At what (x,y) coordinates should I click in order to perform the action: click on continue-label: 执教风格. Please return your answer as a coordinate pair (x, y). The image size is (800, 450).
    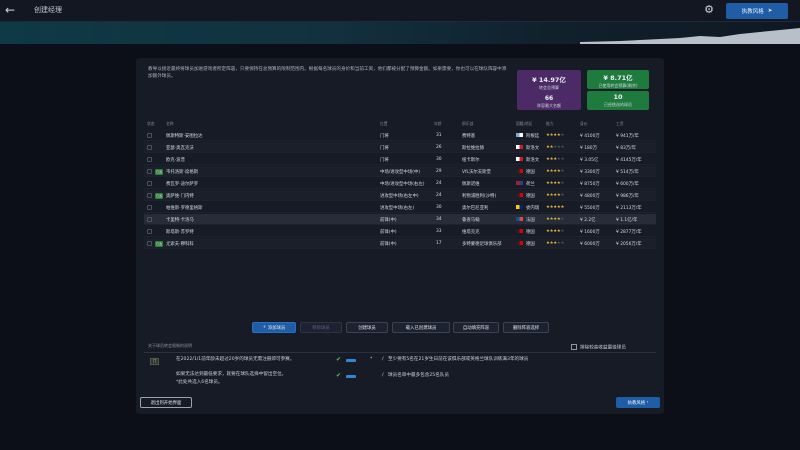
    Looking at the image, I should click on (636, 403).